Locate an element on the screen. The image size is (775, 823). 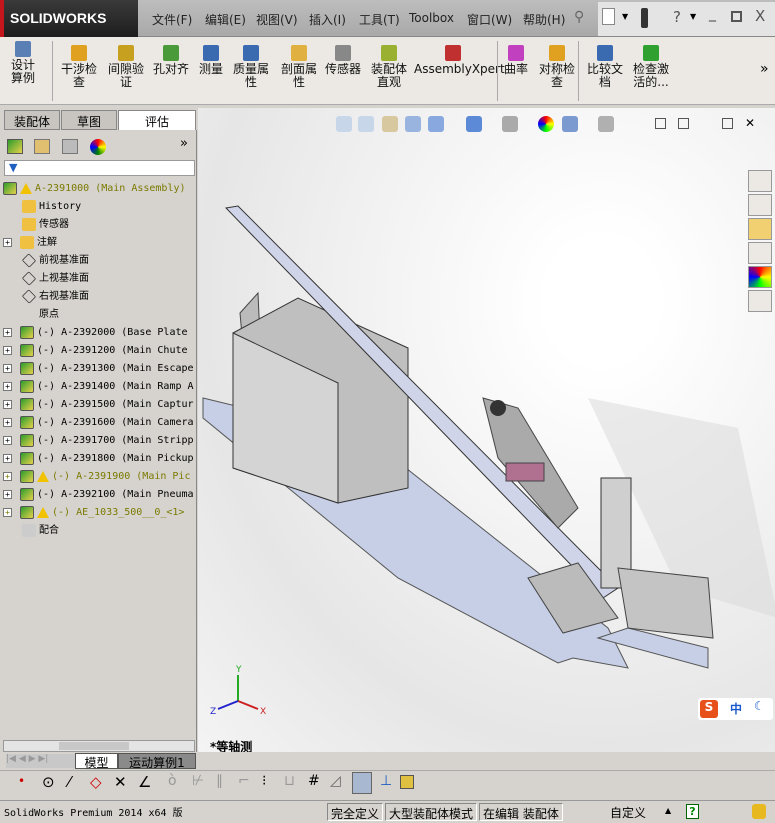
task-pane-view-palette-icon is located at coordinates (760, 253).